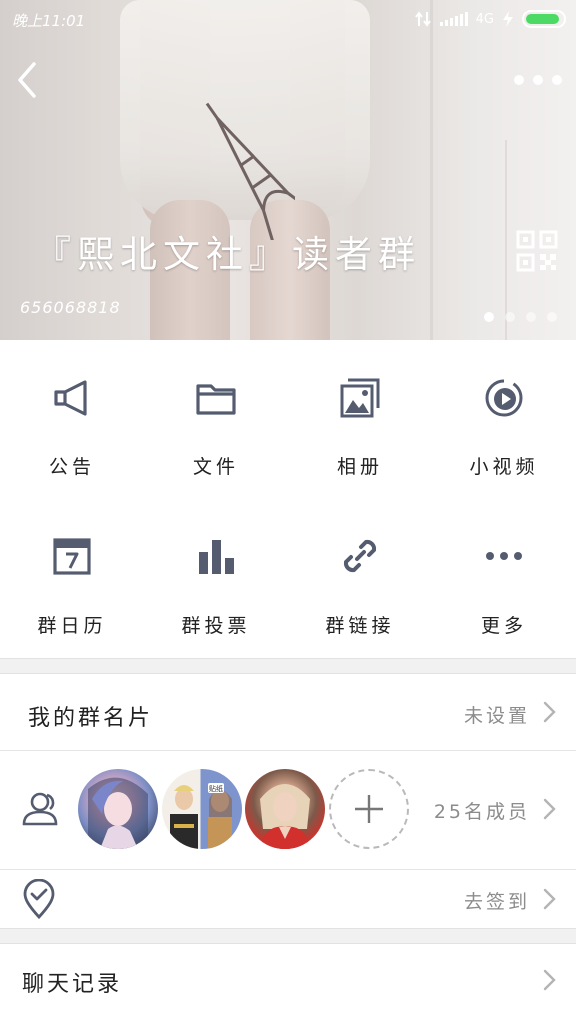 This screenshot has height=1024, width=576. Describe the element at coordinates (288, 984) in the screenshot. I see `chat-history-row: 聊天记录` at that location.